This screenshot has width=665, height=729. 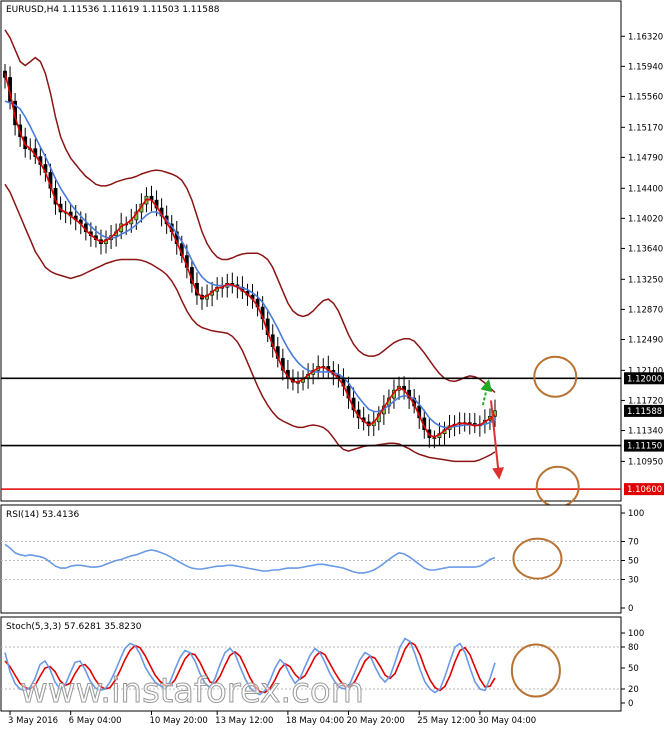 What do you see at coordinates (311, 559) in the screenshot?
I see `rsi-panel-frame` at bounding box center [311, 559].